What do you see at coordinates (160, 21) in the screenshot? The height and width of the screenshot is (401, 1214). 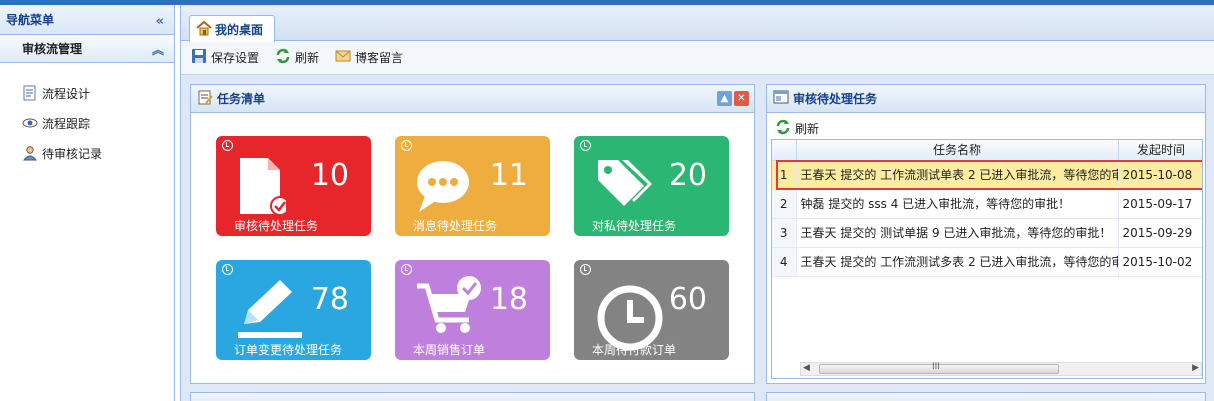 I see `collapse-sidebar-icon: «` at bounding box center [160, 21].